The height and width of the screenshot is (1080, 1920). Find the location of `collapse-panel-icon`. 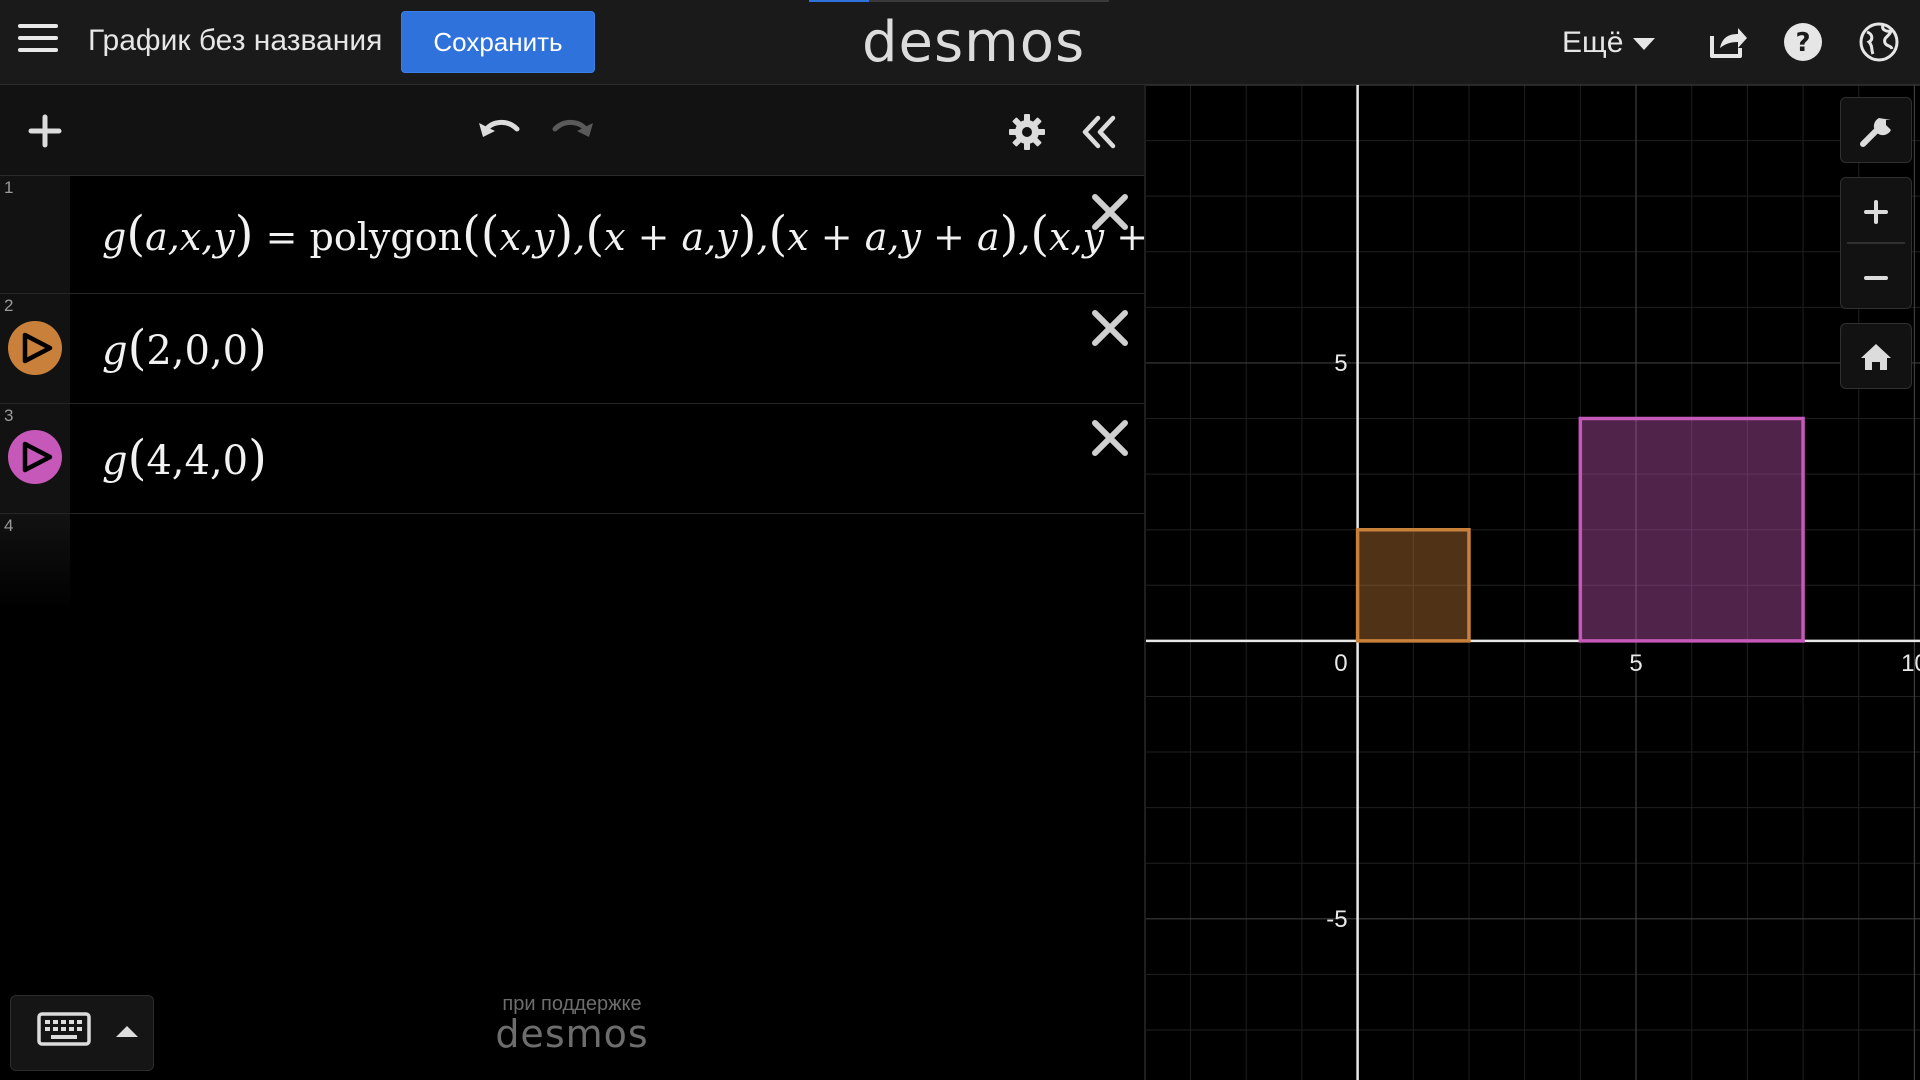

collapse-panel-icon is located at coordinates (1099, 132).